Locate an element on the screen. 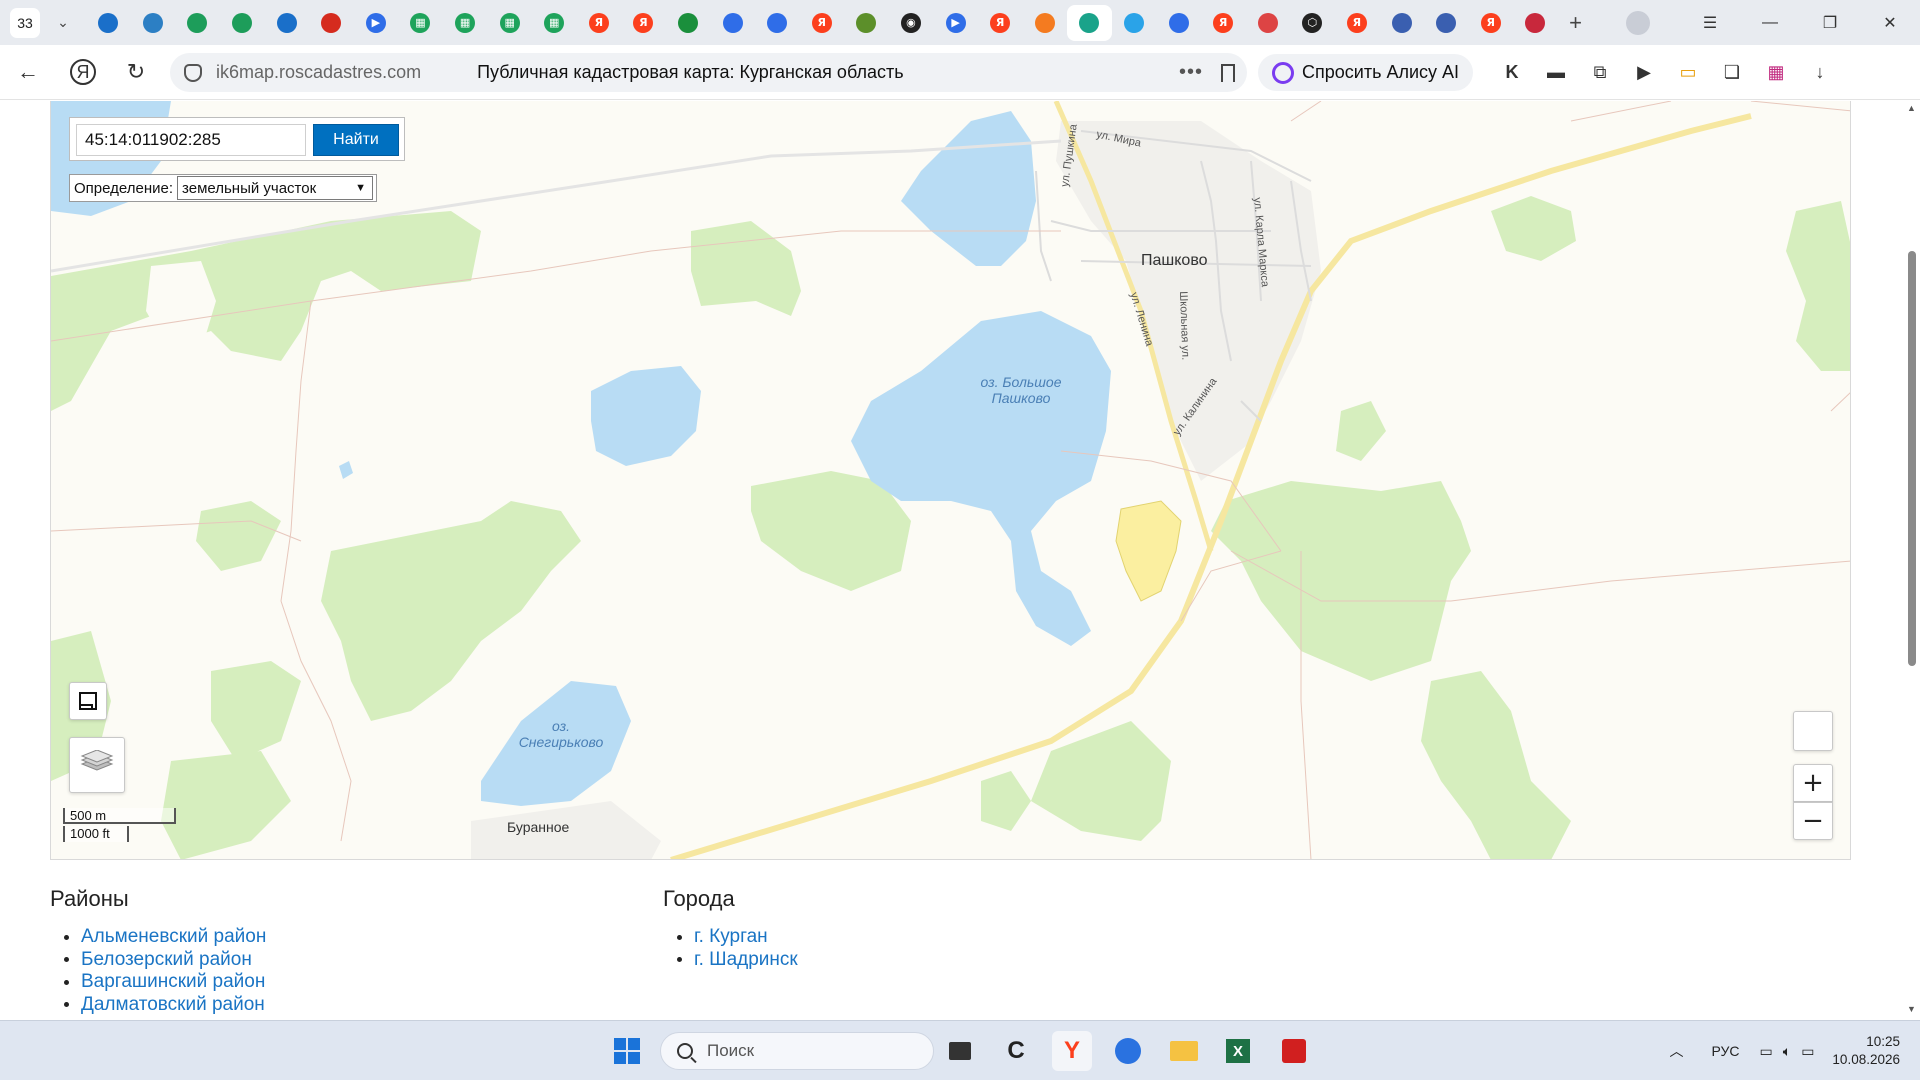 The width and height of the screenshot is (1920, 1080). start-button is located at coordinates (627, 1051).